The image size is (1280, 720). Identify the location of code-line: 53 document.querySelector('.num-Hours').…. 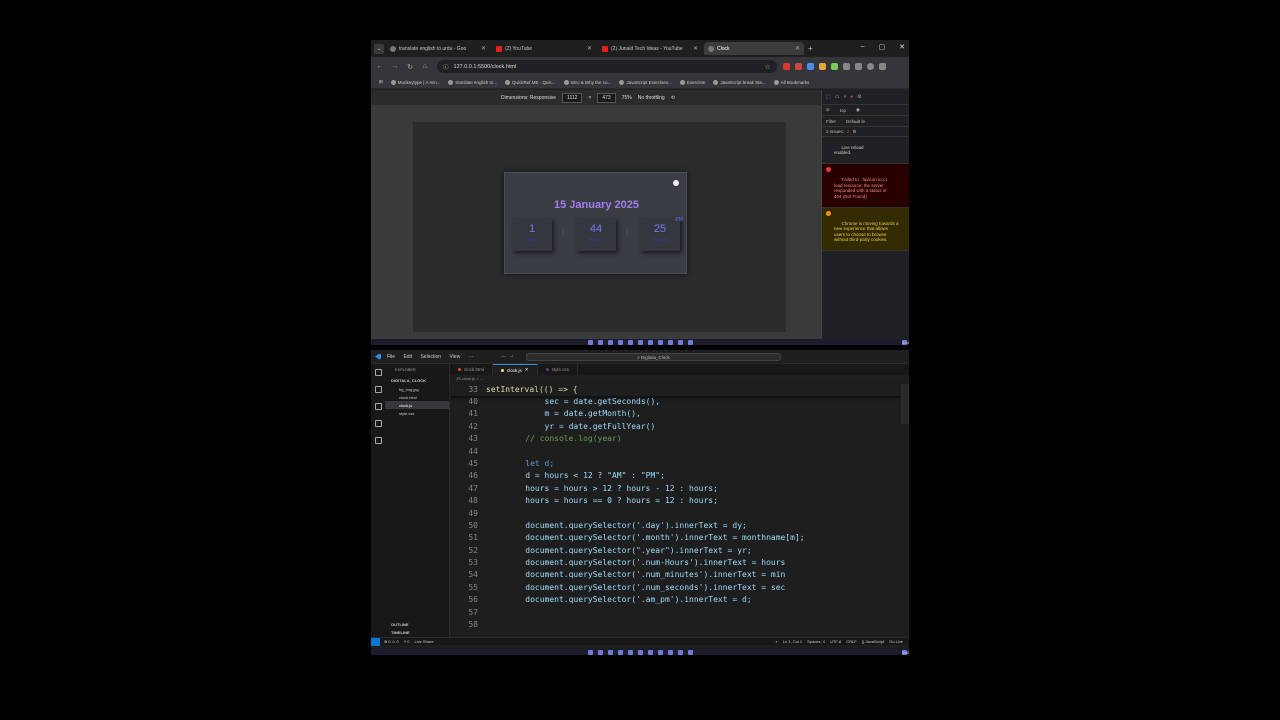
(679, 563).